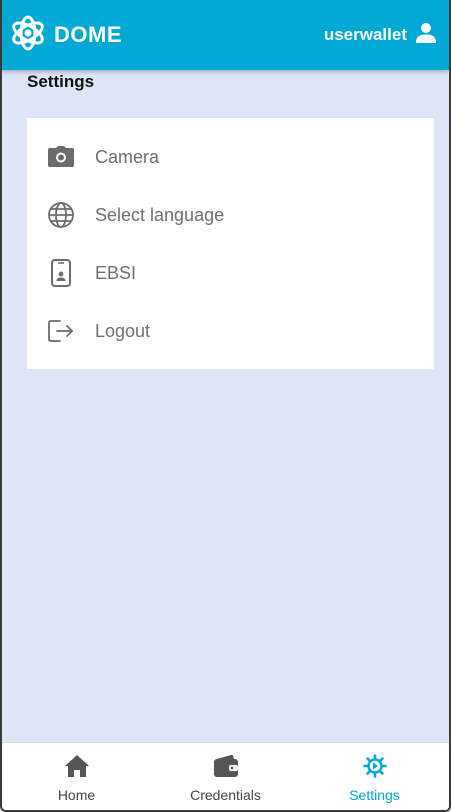 The height and width of the screenshot is (812, 451). Describe the element at coordinates (88, 34) in the screenshot. I see `brand-name: DOME` at that location.